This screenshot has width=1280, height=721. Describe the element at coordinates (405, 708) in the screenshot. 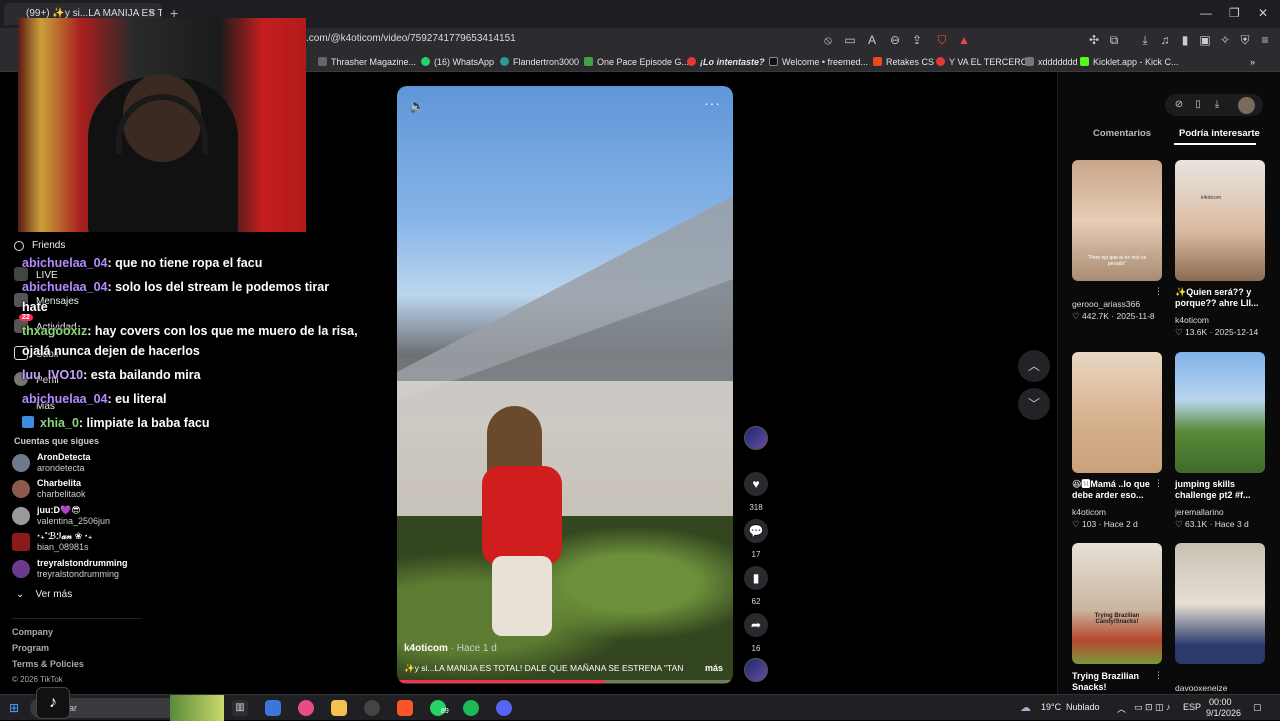

I see `brave-icon` at that location.